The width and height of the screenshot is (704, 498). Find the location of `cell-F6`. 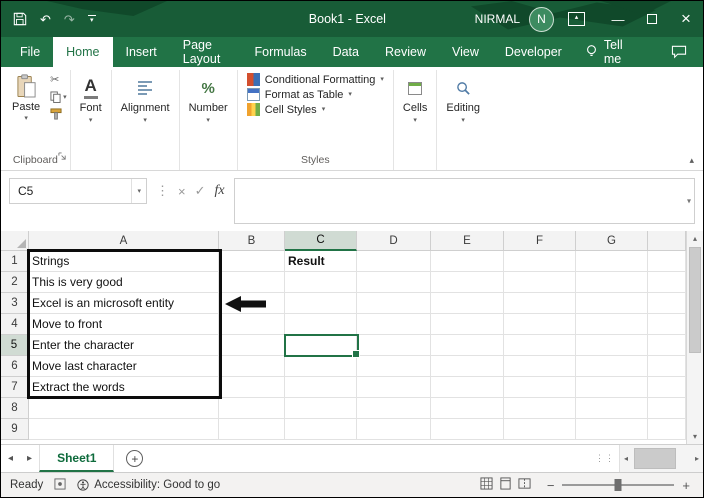

cell-F6 is located at coordinates (540, 366).